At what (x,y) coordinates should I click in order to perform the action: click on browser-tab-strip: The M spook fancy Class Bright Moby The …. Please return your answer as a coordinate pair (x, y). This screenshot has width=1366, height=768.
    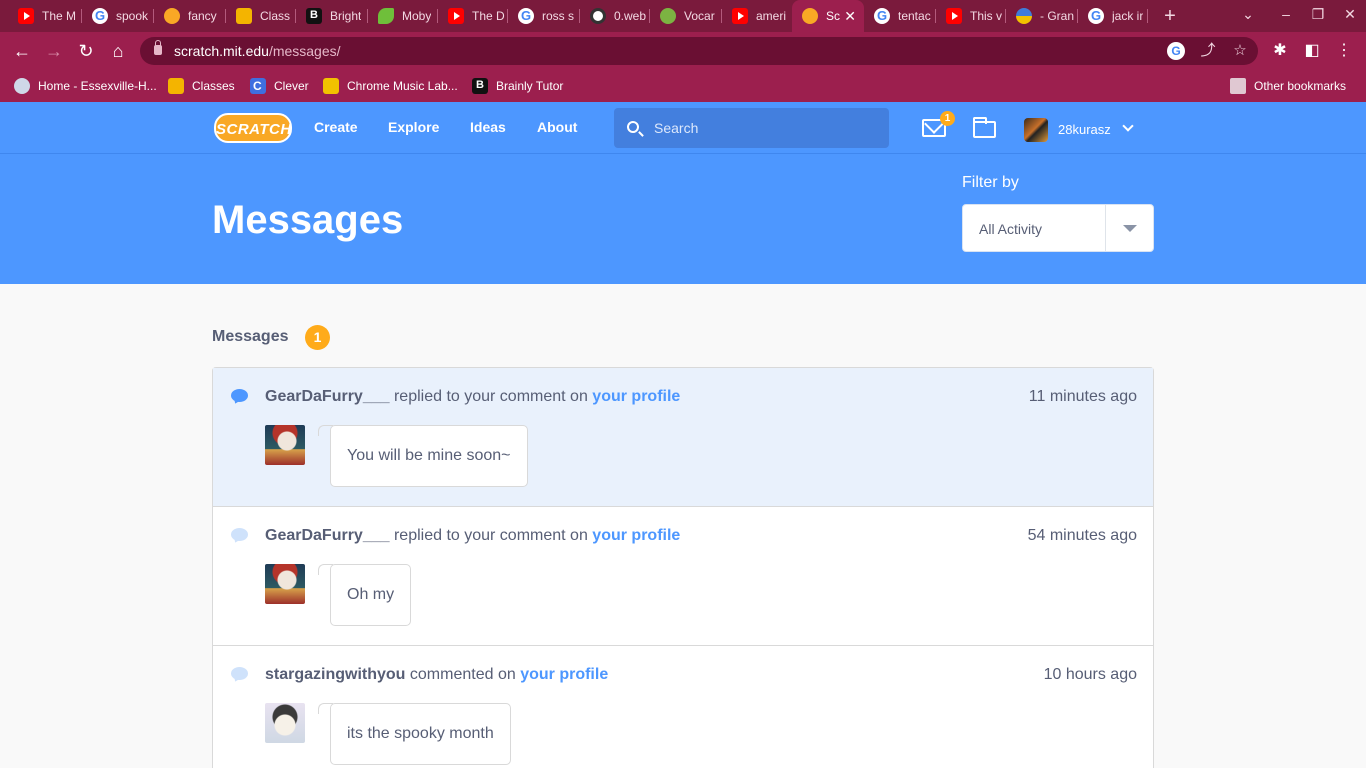
    Looking at the image, I should click on (683, 16).